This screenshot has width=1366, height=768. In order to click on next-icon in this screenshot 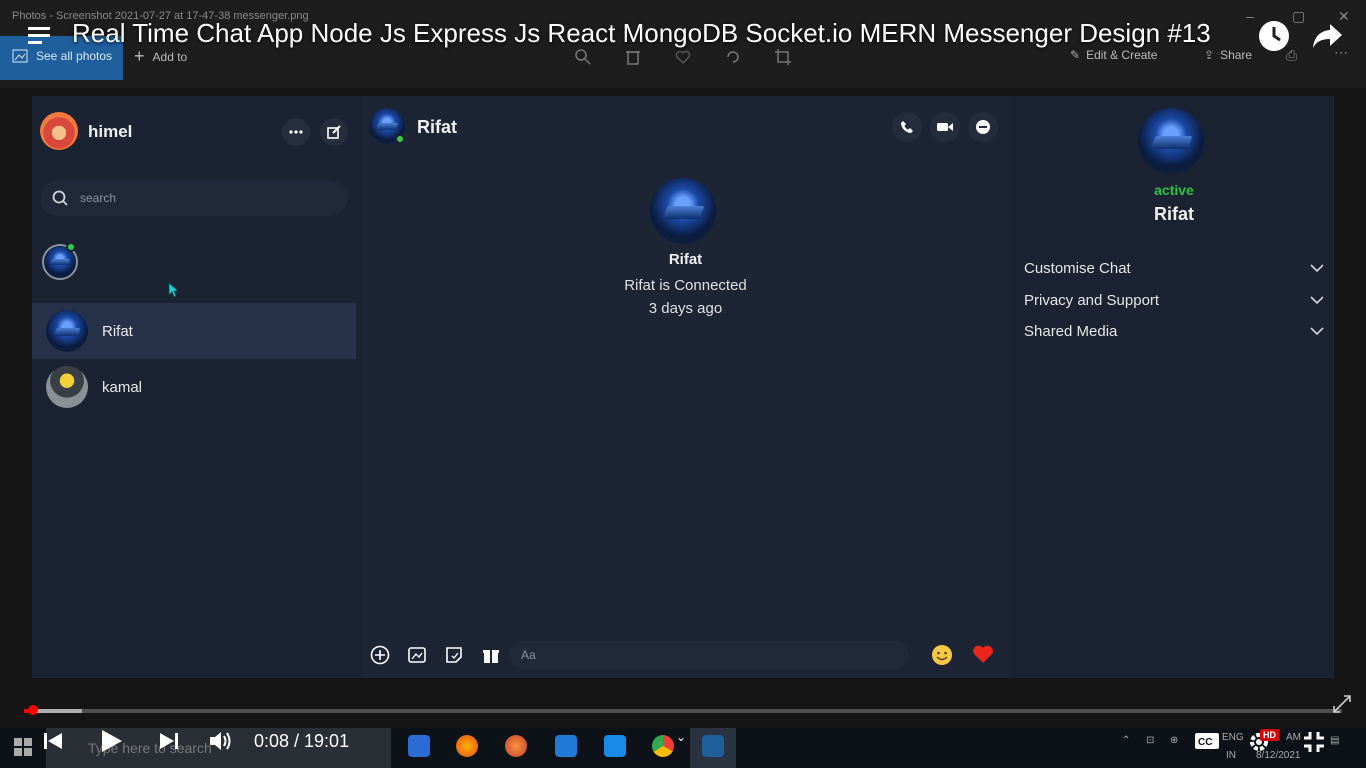, I will do `click(169, 741)`.